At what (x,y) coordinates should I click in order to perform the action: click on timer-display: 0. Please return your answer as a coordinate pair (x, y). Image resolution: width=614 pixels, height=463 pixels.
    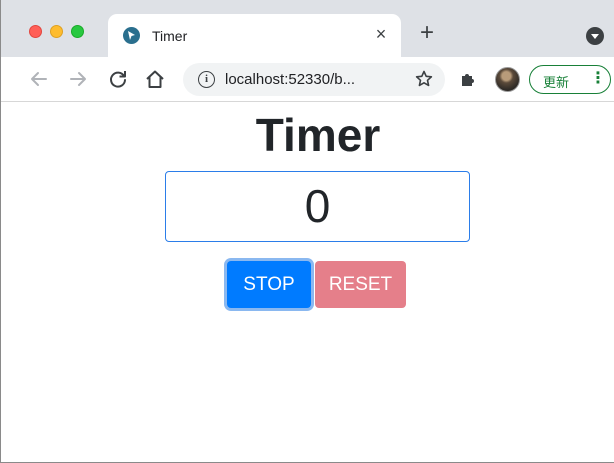
    Looking at the image, I should click on (317, 206).